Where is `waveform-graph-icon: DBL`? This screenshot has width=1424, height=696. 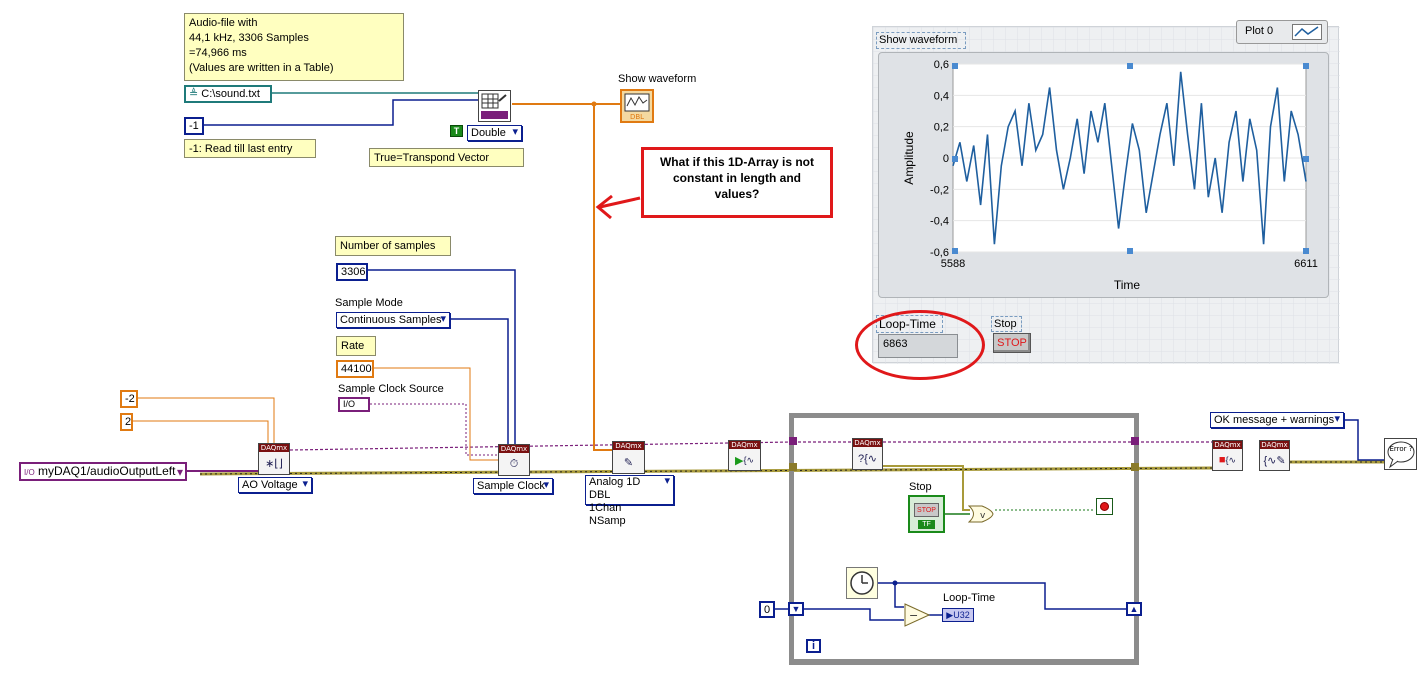 waveform-graph-icon: DBL is located at coordinates (637, 107).